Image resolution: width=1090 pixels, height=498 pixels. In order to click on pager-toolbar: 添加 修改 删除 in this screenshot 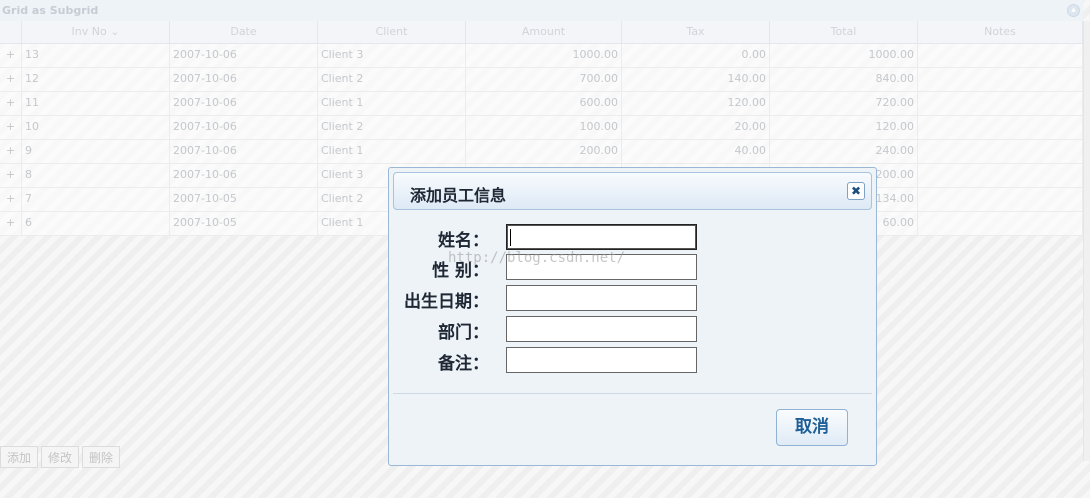, I will do `click(60, 458)`.